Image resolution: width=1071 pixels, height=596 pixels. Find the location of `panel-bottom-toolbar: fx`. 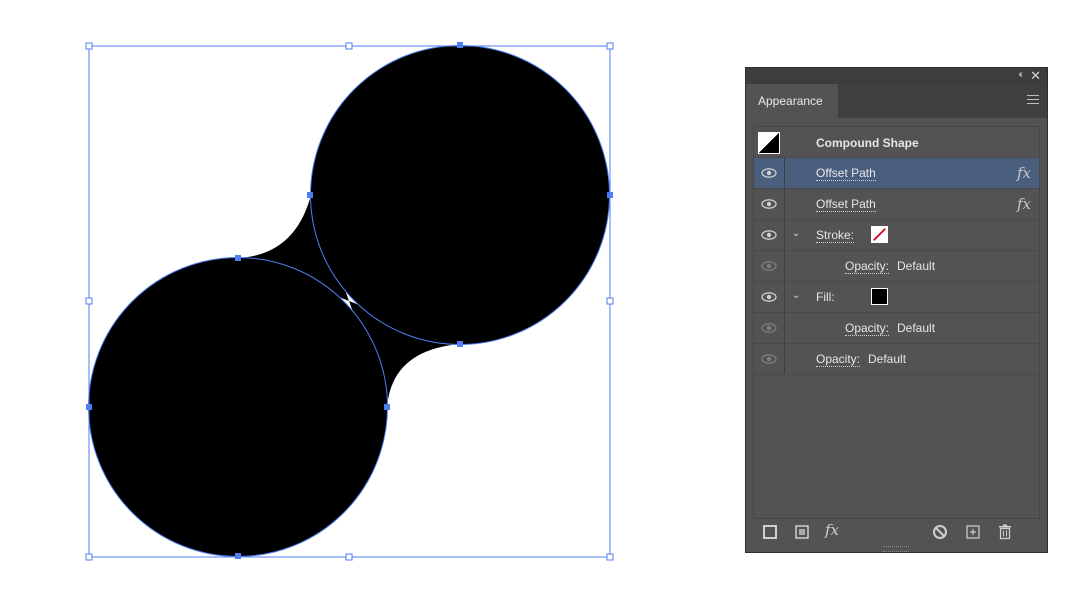

panel-bottom-toolbar: fx is located at coordinates (896, 532).